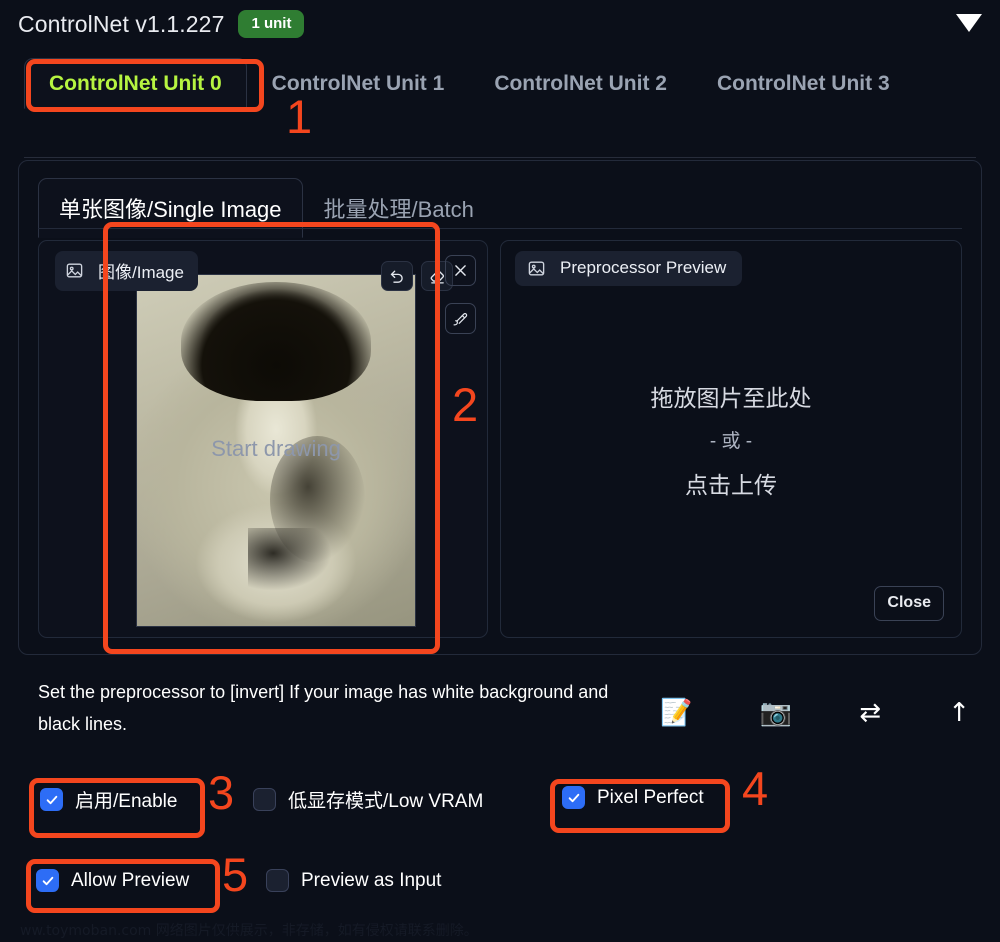  Describe the element at coordinates (235, 874) in the screenshot. I see `annotation-number-5: 5` at that location.